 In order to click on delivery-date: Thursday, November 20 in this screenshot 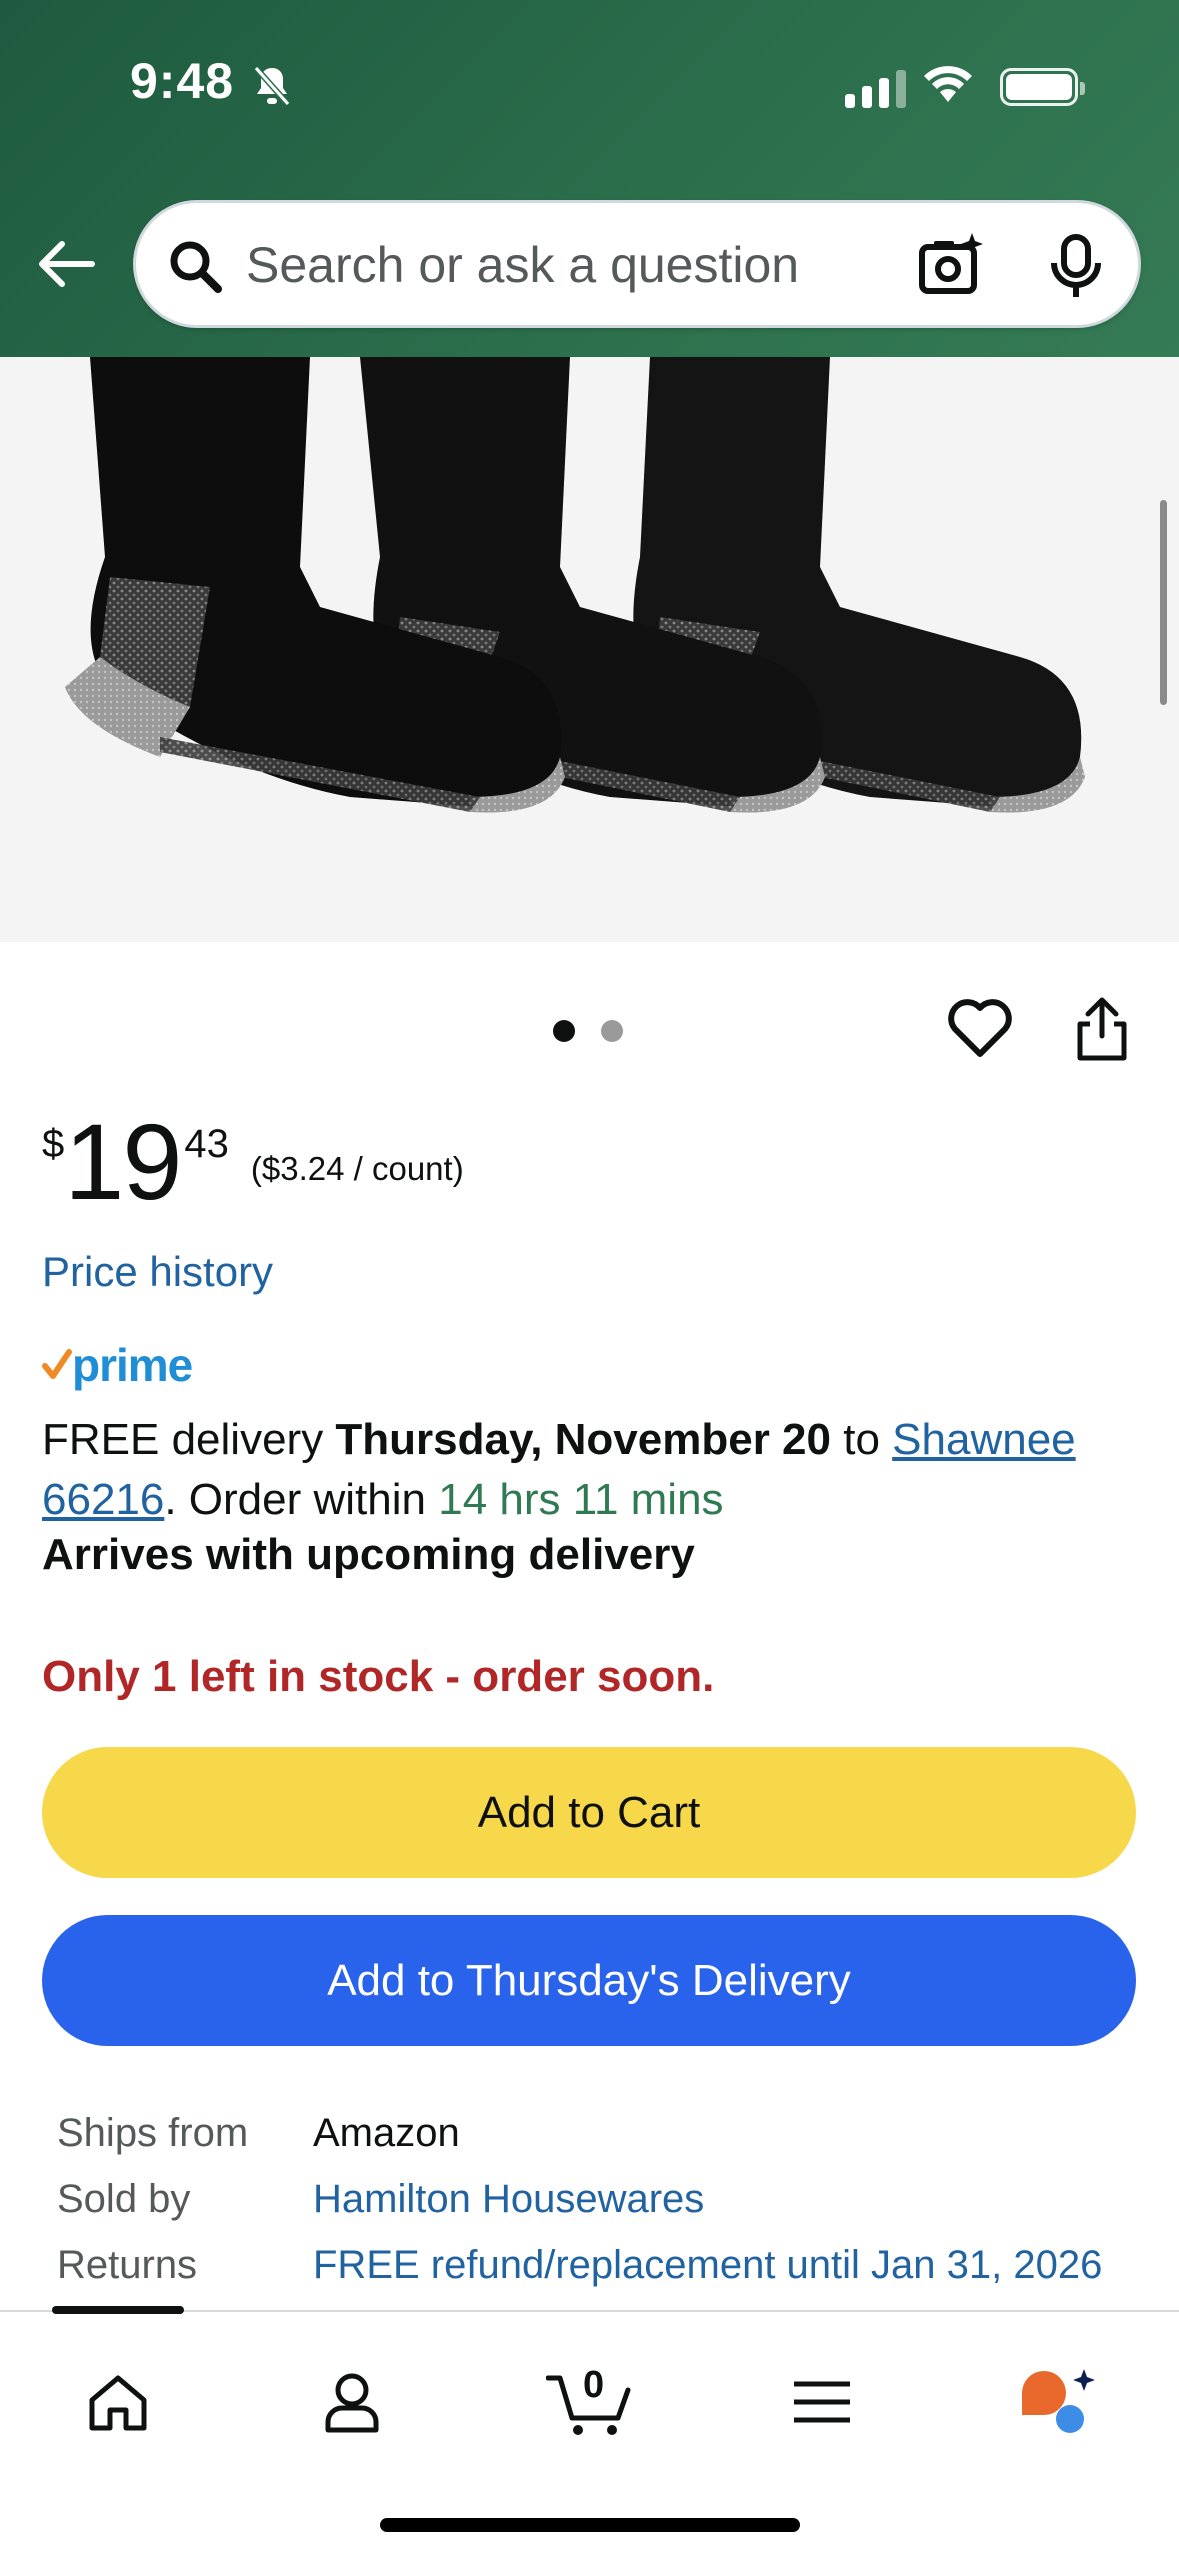, I will do `click(583, 1439)`.